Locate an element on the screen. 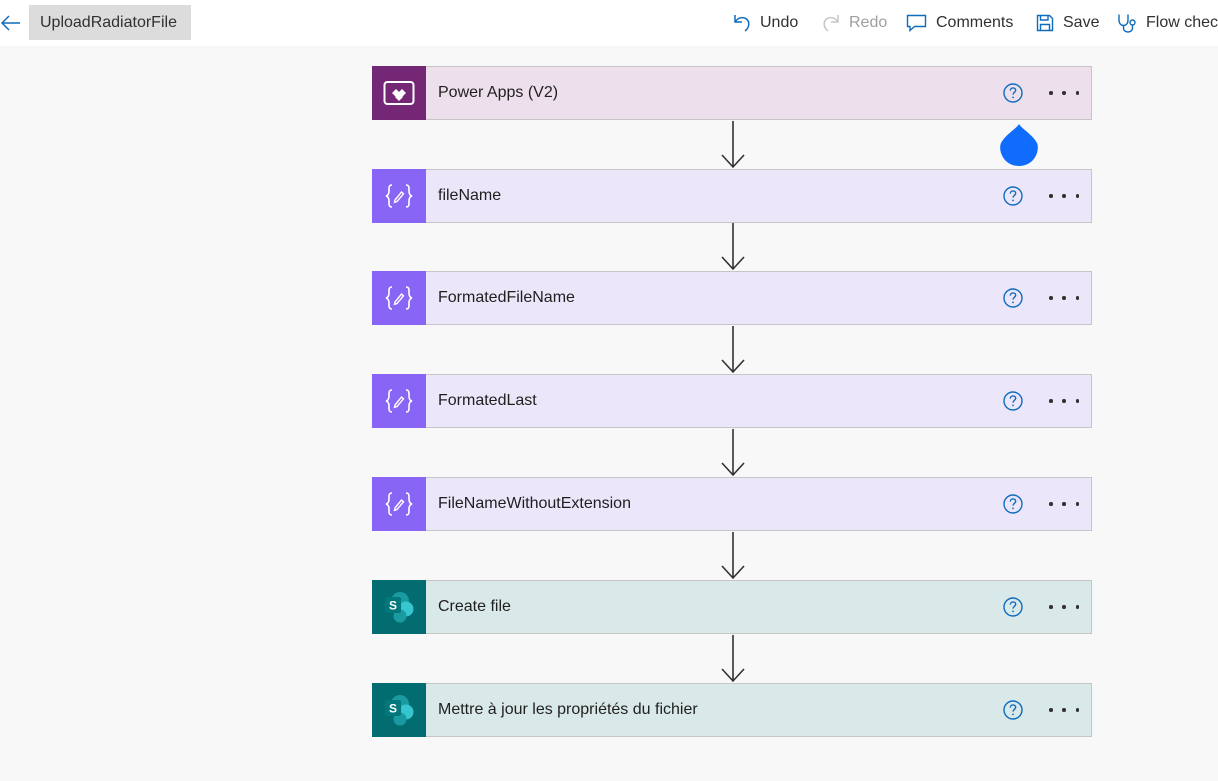 The image size is (1218, 781). save-label: Save is located at coordinates (1081, 22).